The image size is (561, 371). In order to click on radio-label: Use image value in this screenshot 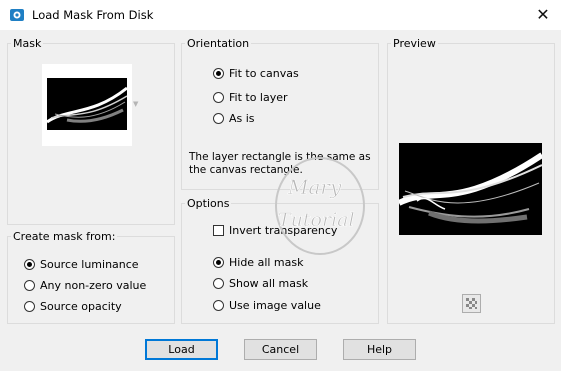, I will do `click(275, 305)`.